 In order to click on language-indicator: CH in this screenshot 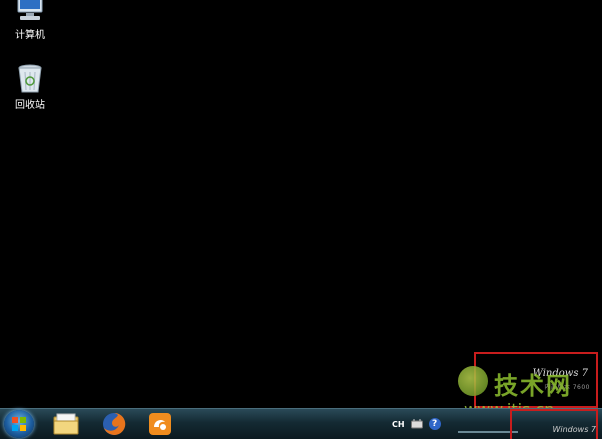, I will do `click(398, 424)`.